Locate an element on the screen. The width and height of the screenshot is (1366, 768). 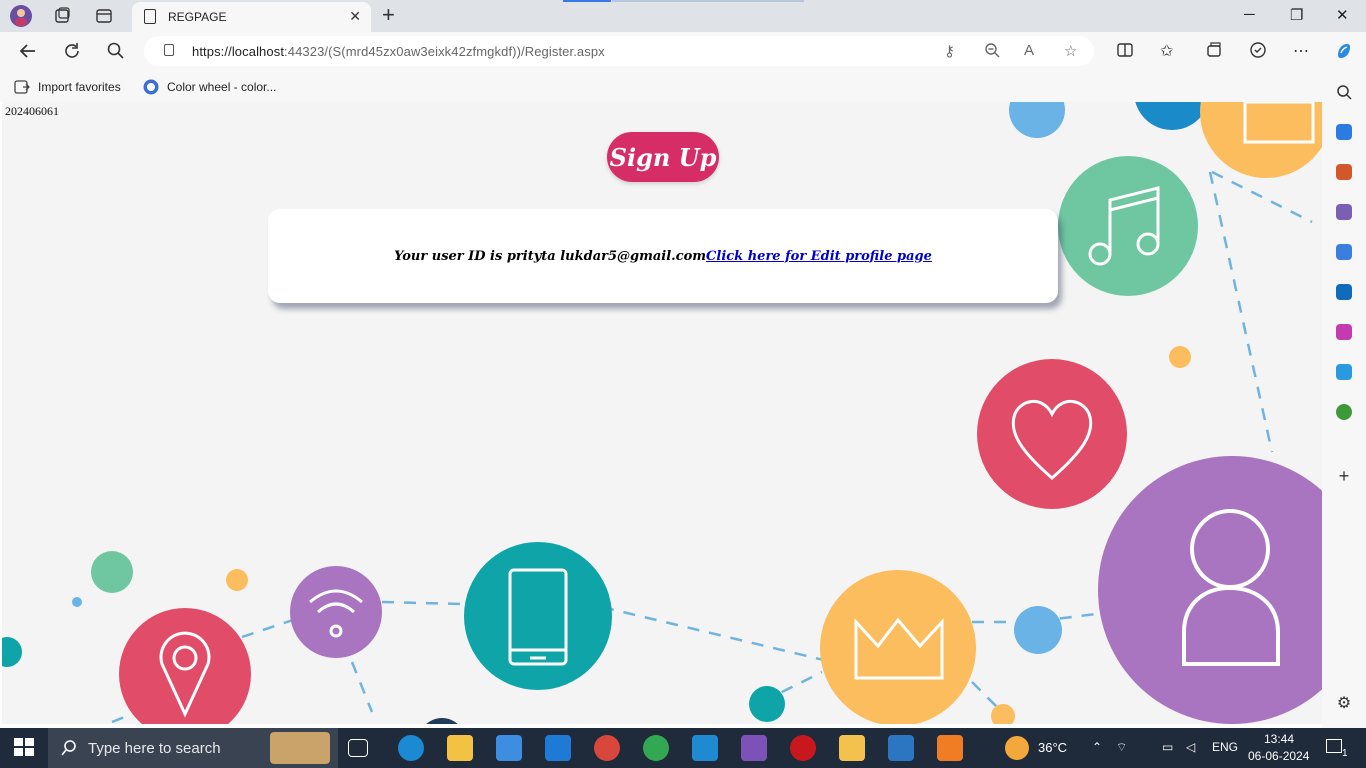
search-highlight-icon is located at coordinates (300, 748).